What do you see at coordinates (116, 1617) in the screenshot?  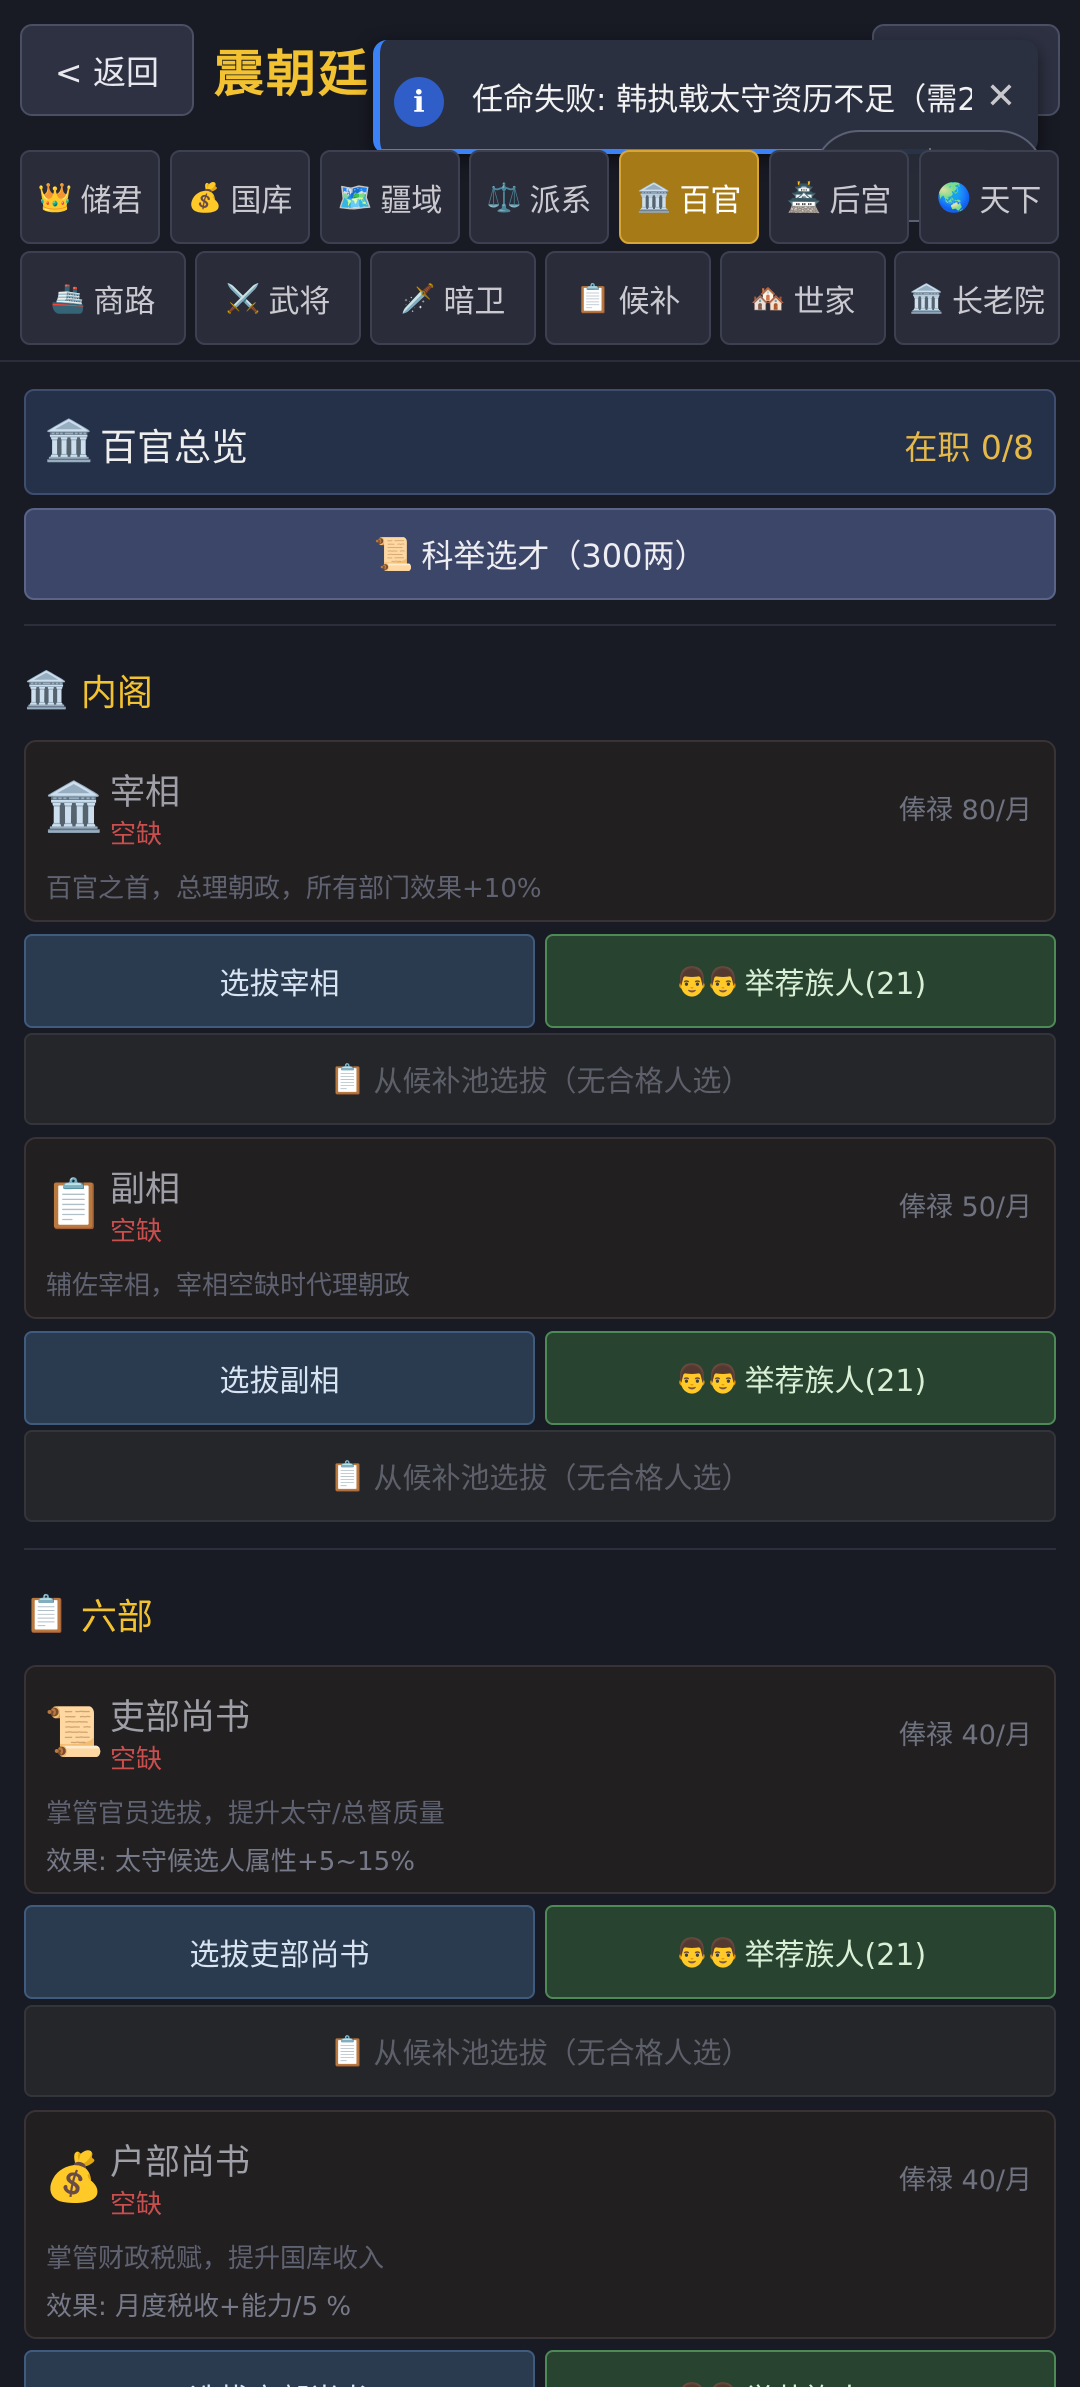 I see `section-label: 六部` at bounding box center [116, 1617].